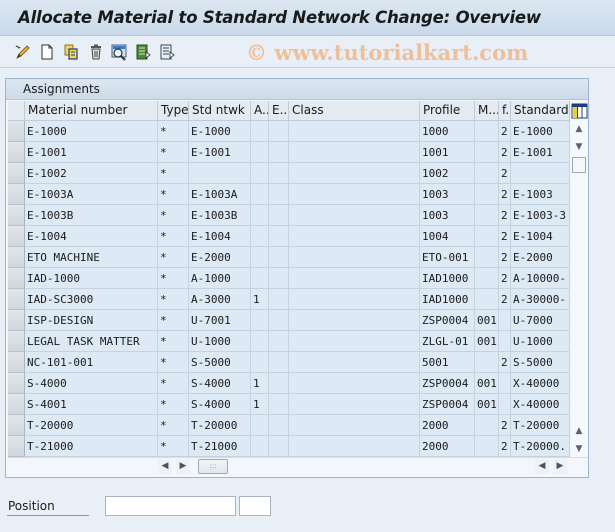 The width and height of the screenshot is (615, 532). I want to click on cell-std-network: S-5000, so click(220, 362).